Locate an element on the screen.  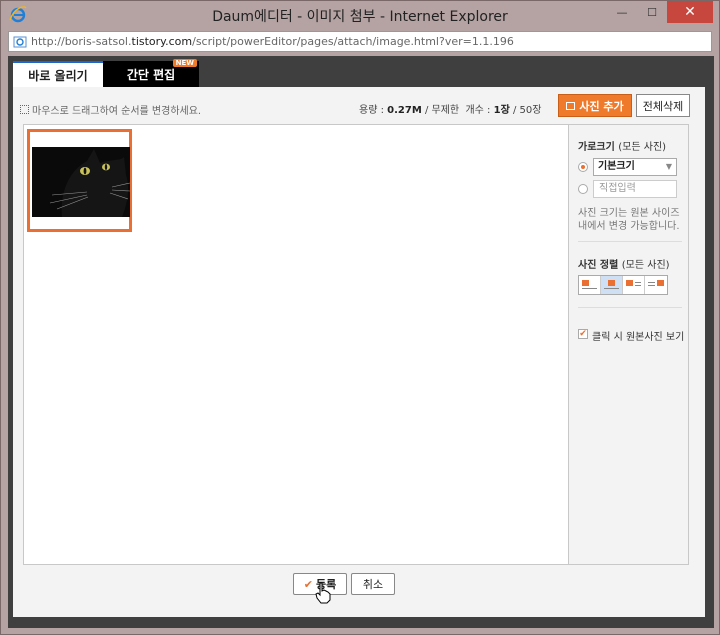
new-badge: NEW is located at coordinates (184, 63).